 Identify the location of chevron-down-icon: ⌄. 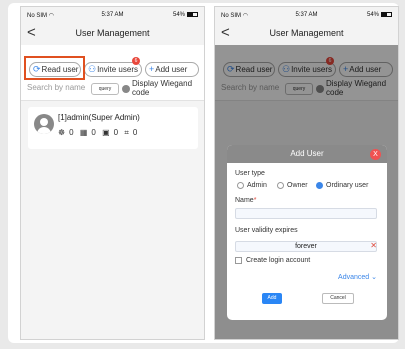
(373, 277).